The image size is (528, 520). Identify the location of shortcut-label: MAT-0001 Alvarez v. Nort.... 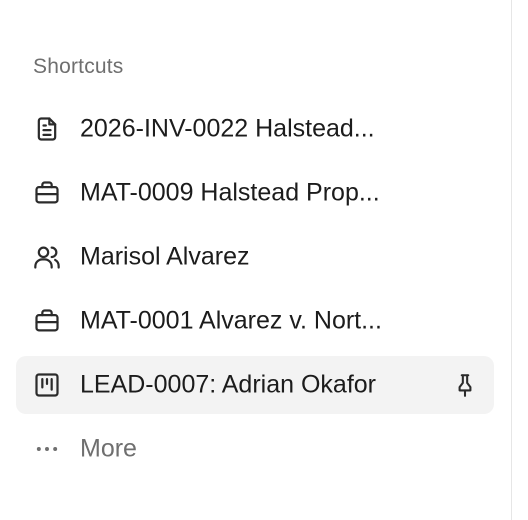
(231, 320).